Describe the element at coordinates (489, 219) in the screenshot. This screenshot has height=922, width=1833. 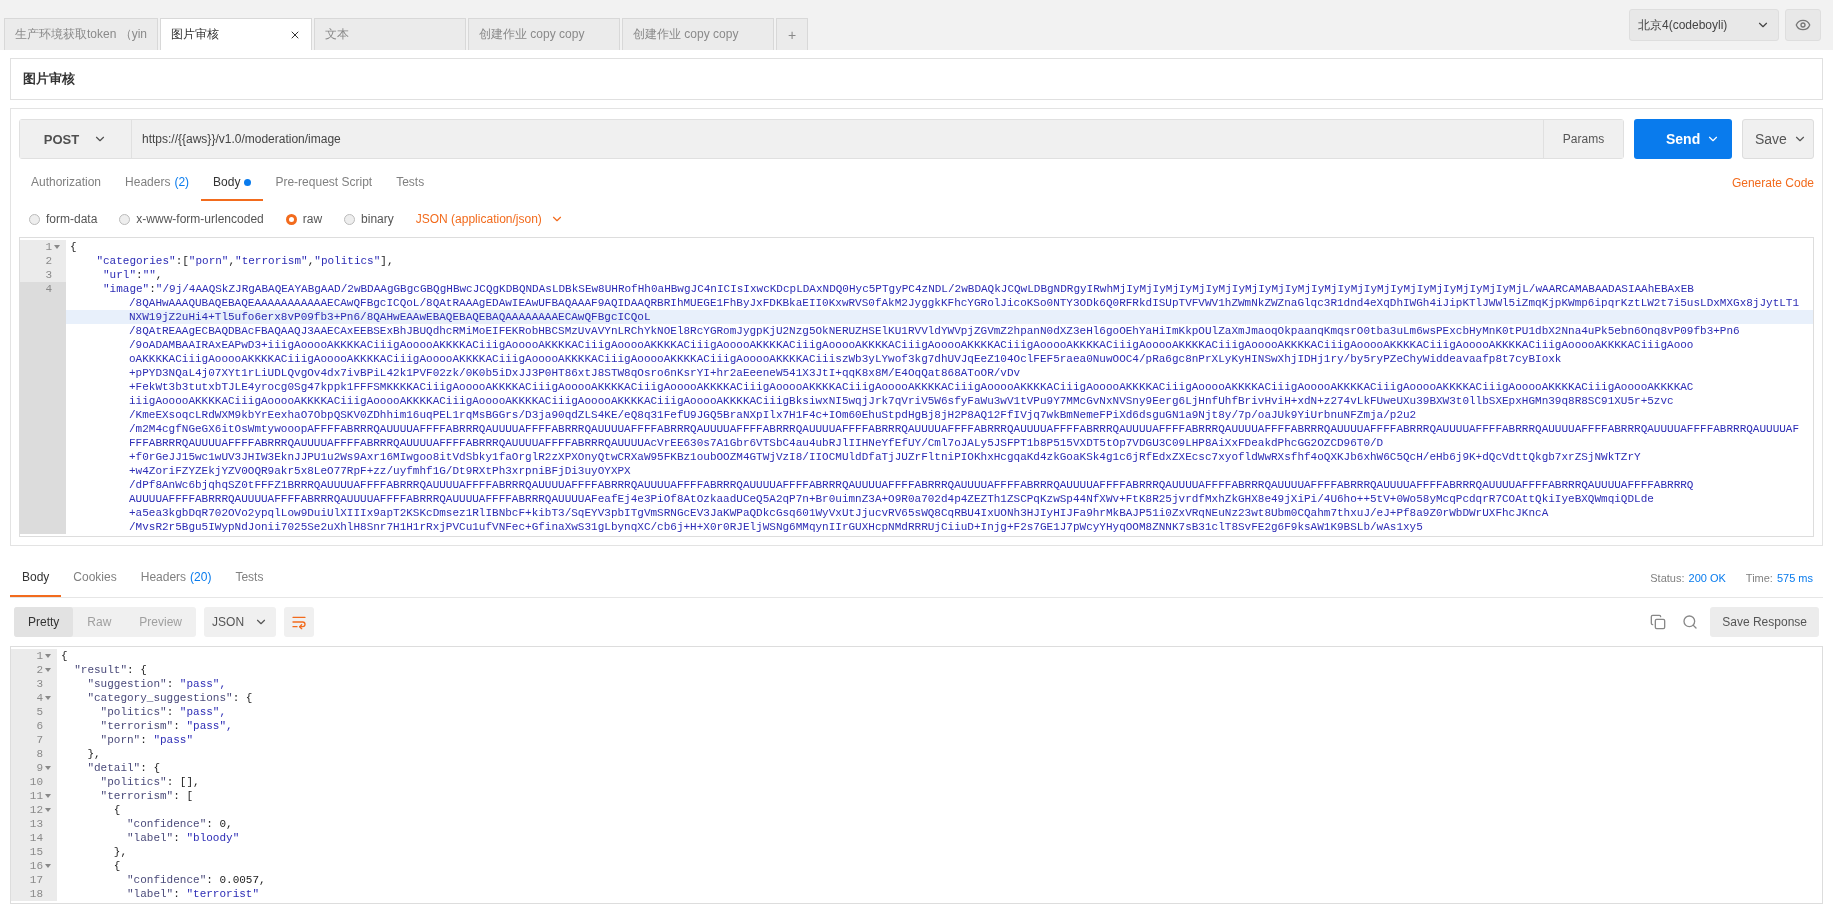
I see `body-format-select: JSON (application/json)` at that location.